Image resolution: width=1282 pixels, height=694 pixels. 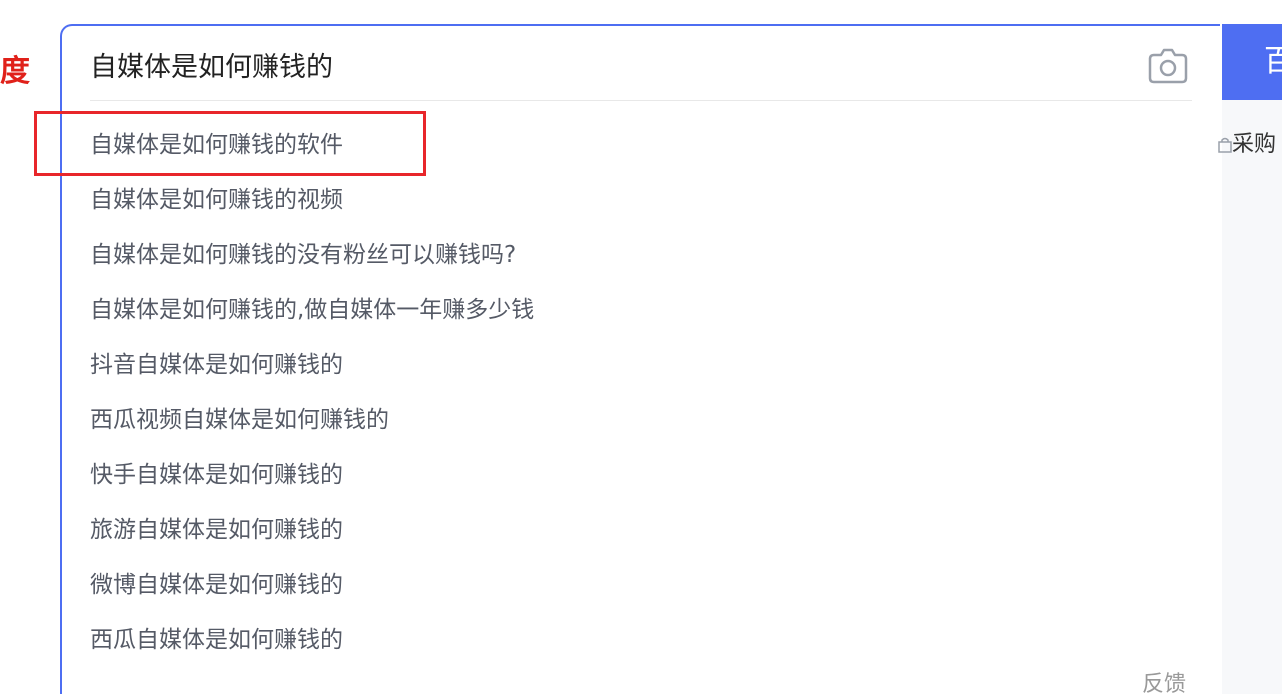 What do you see at coordinates (640, 420) in the screenshot?
I see `suggestion-item: 西瓜视频自媒体是如何赚钱的` at bounding box center [640, 420].